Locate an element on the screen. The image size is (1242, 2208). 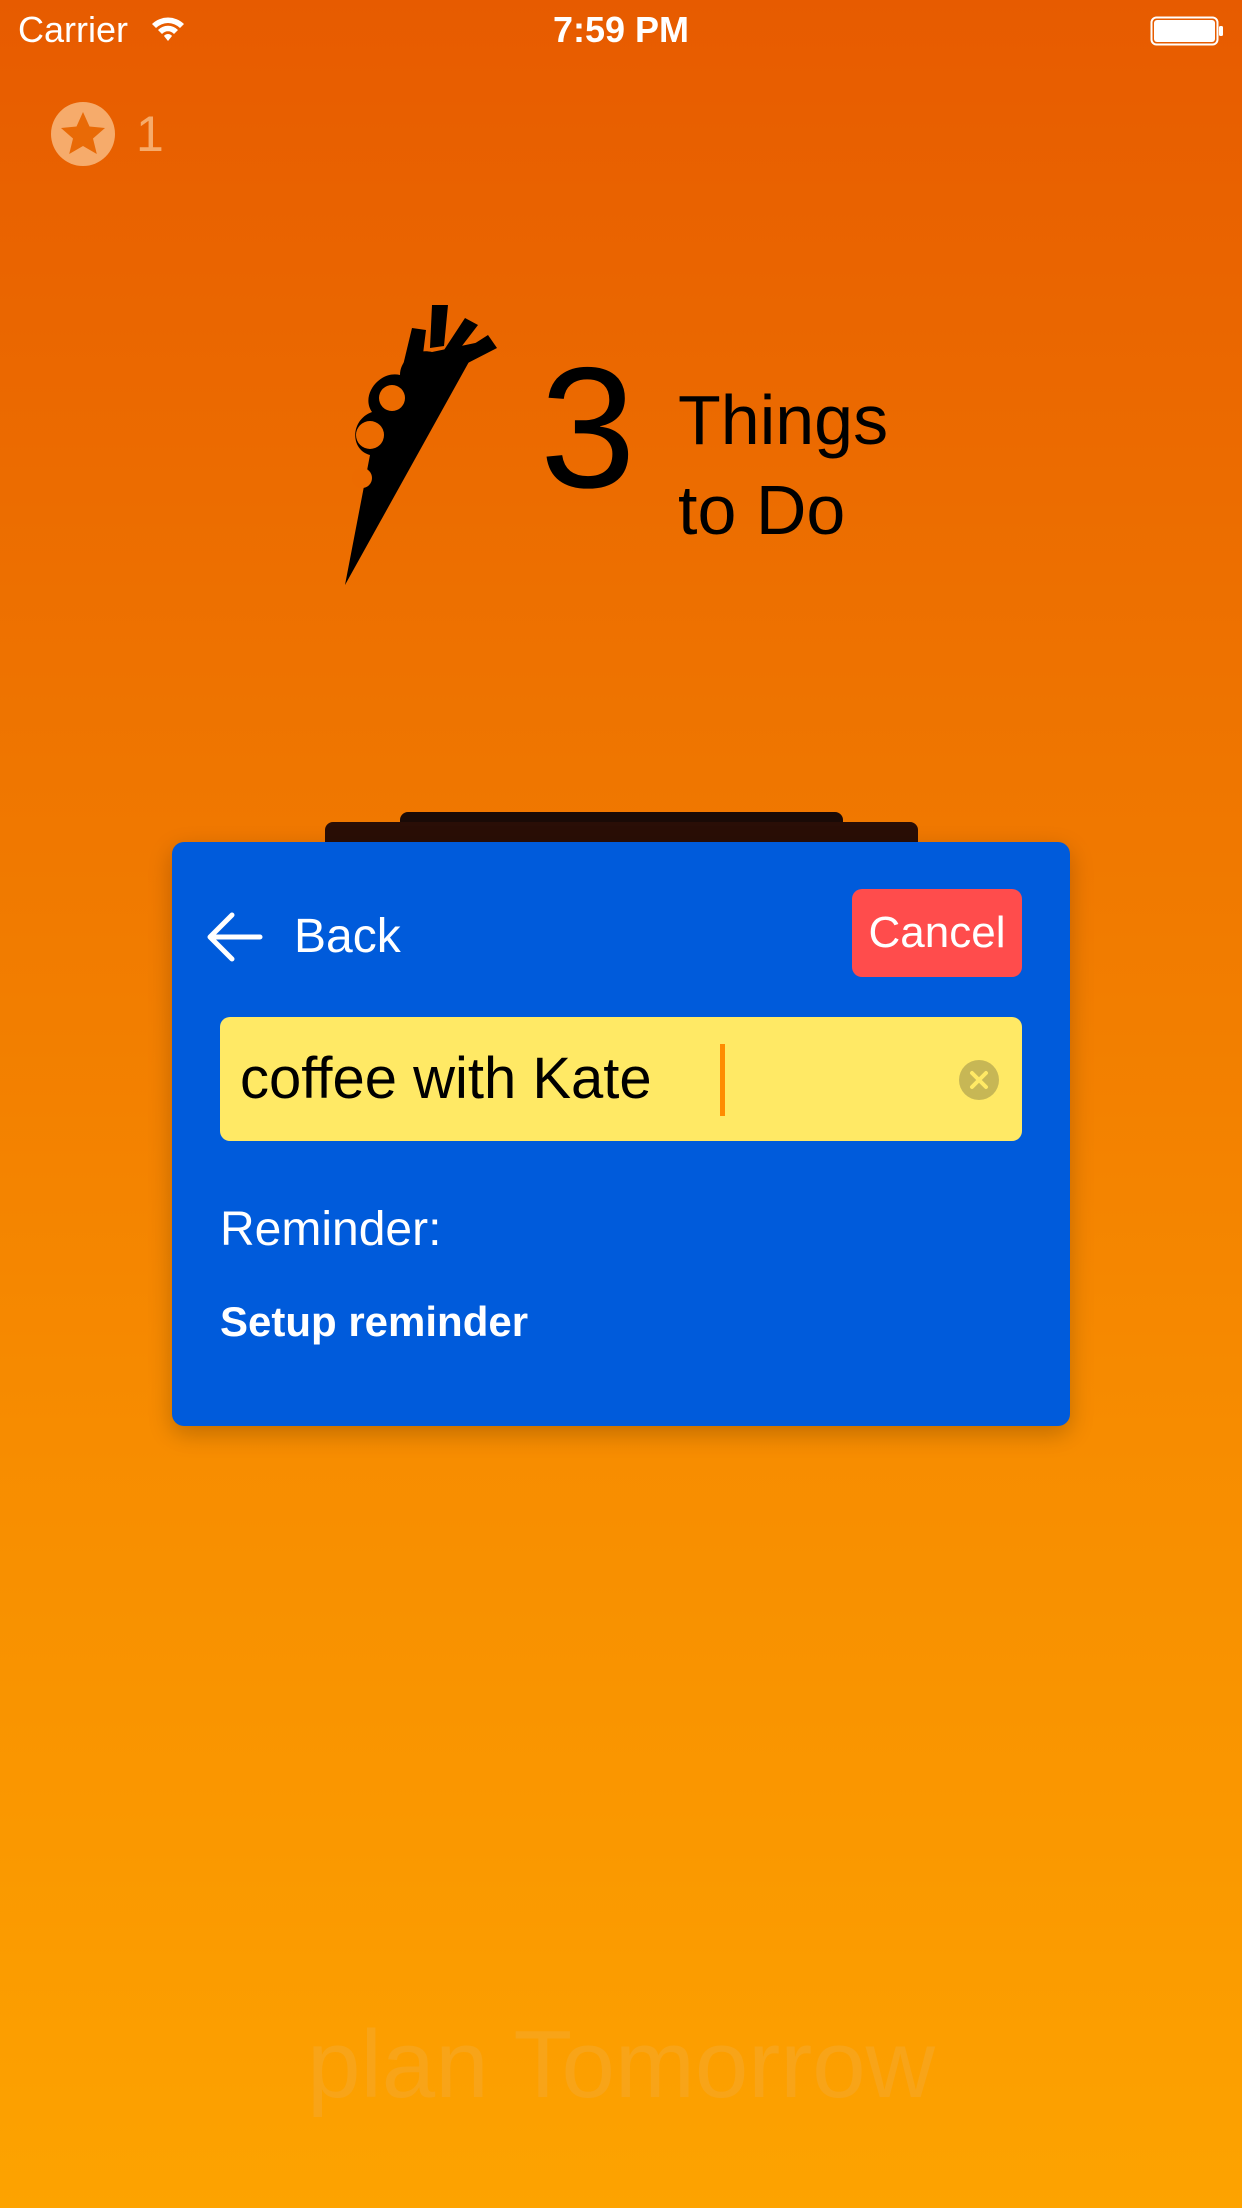
status-time: 7:59 PM is located at coordinates (621, 29).